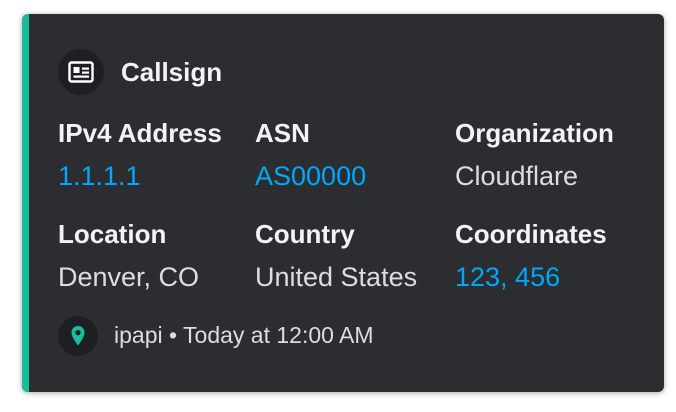  What do you see at coordinates (112, 234) in the screenshot?
I see `field-name: Location` at bounding box center [112, 234].